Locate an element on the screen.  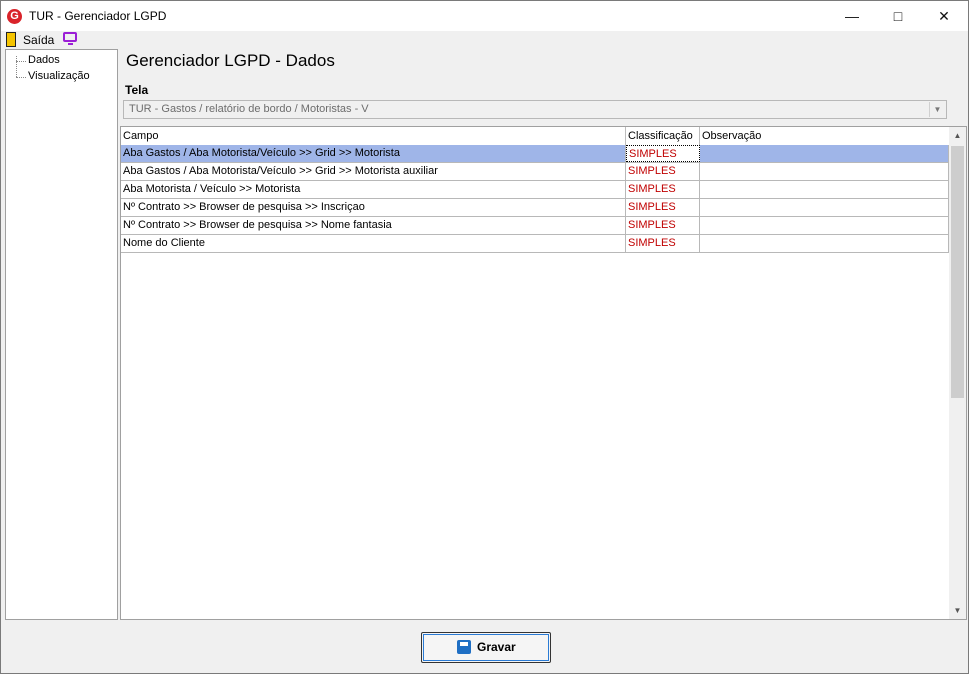
navigation-tree: Dados Visualização is located at coordinates (61, 334).